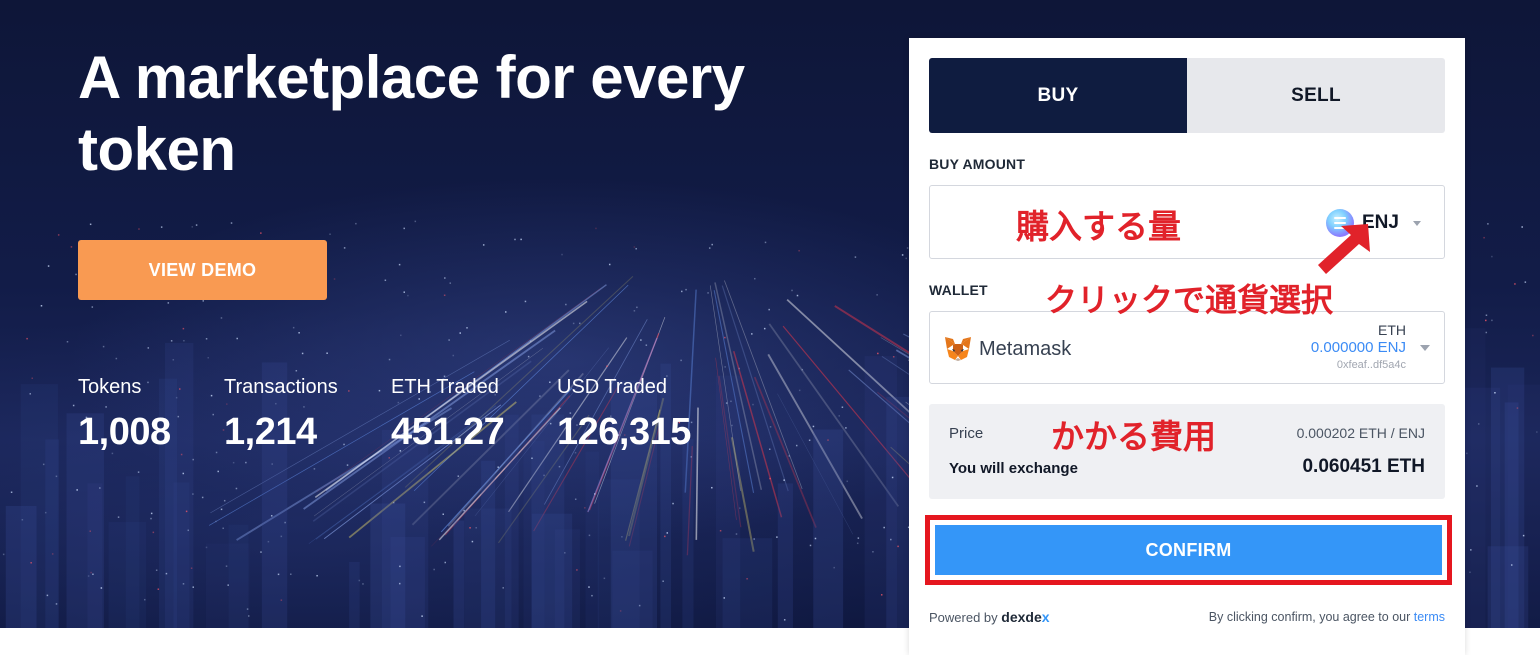 The width and height of the screenshot is (1540, 655). Describe the element at coordinates (202, 270) in the screenshot. I see `view-demo-button: VIEW DEMO` at that location.